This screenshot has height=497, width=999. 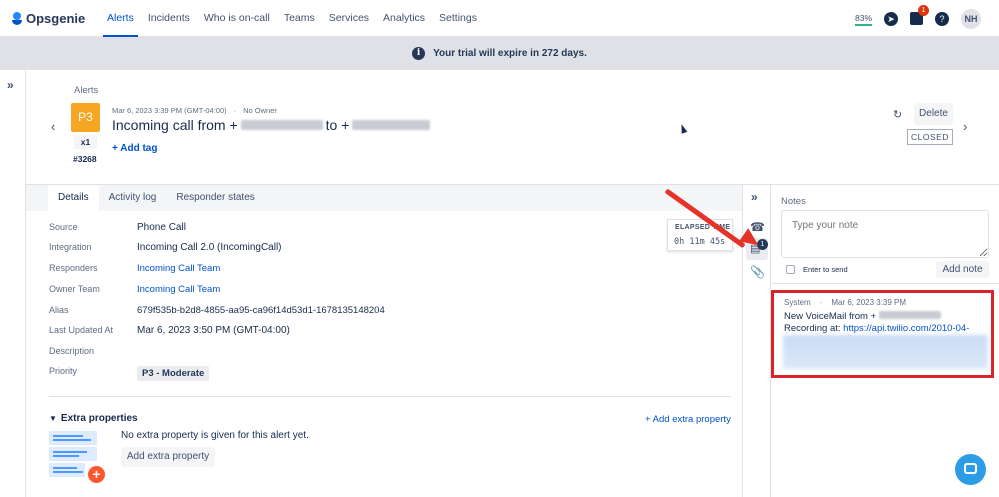 I want to click on field-label-description: Description, so click(x=72, y=351).